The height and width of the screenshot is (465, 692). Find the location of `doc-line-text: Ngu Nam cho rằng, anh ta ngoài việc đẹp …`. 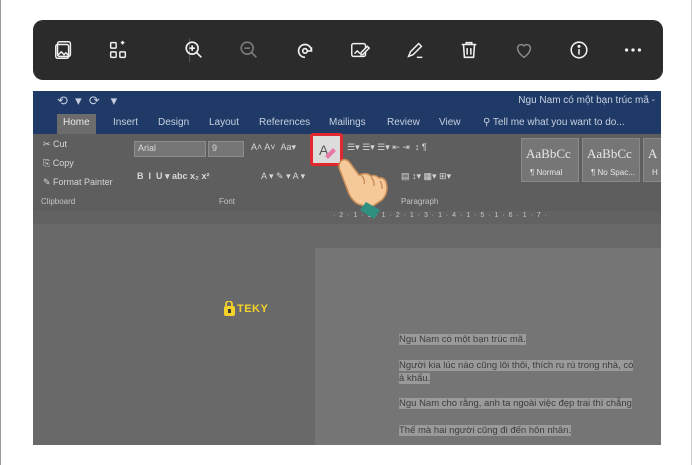

doc-line-text: Ngu Nam cho rằng, anh ta ngoài việc đẹp … is located at coordinates (515, 403).